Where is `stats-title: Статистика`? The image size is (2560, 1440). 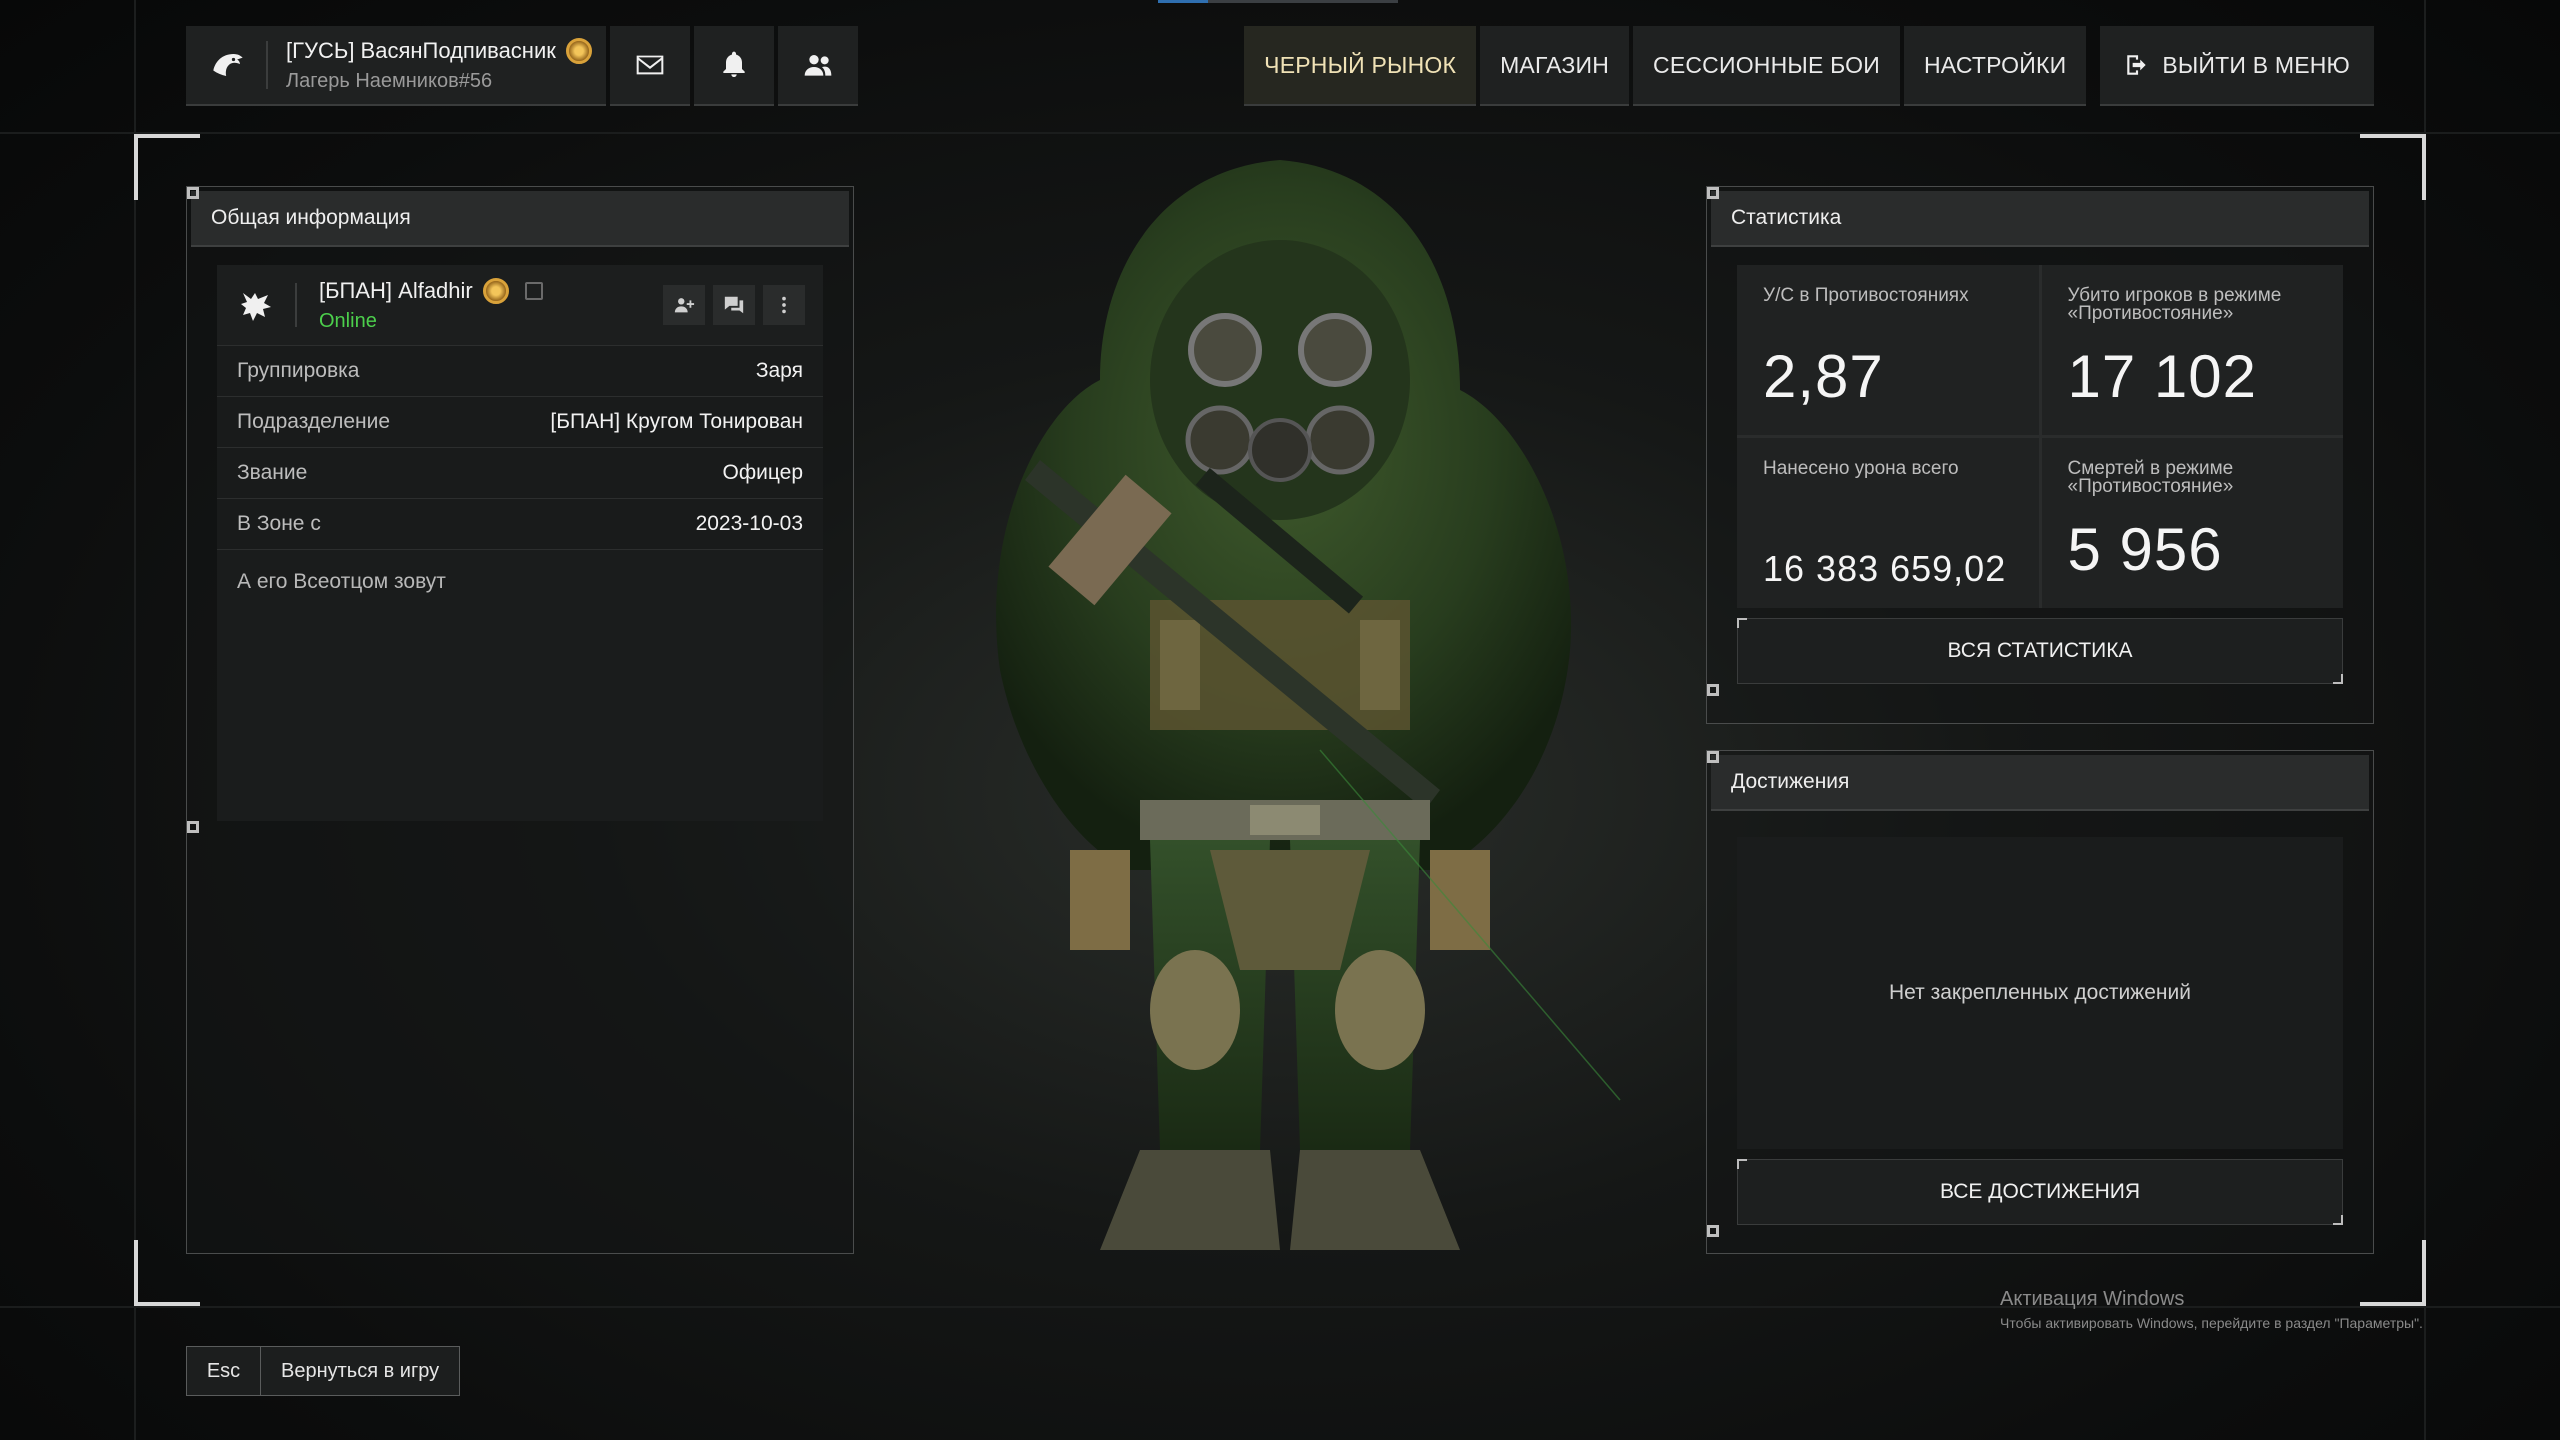
stats-title: Статистика is located at coordinates (2040, 219).